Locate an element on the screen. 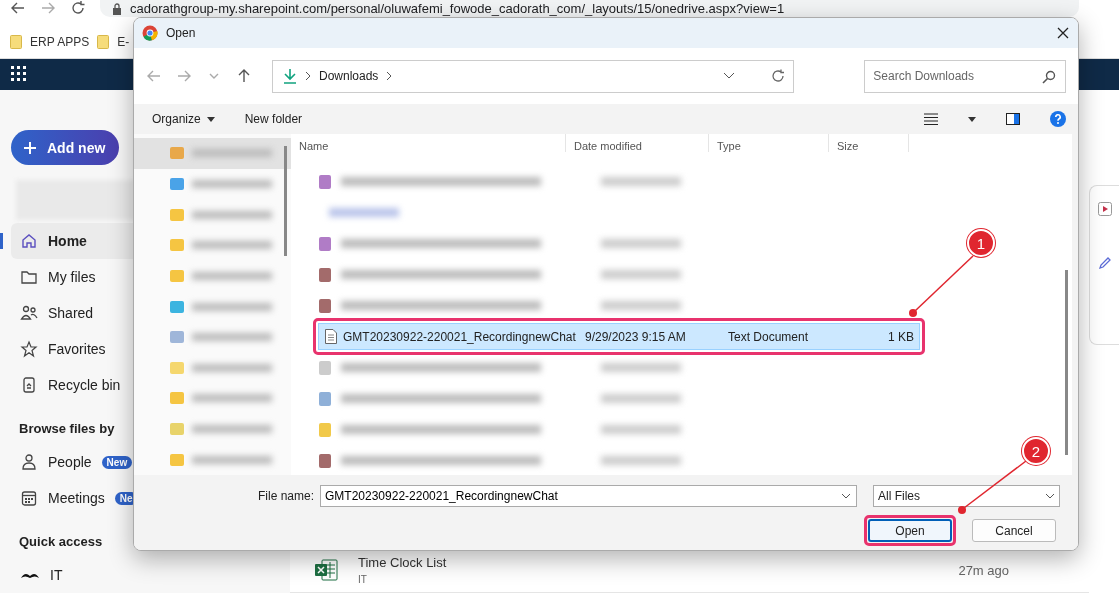 The height and width of the screenshot is (593, 1119). nav-item: Shared is located at coordinates (76, 313).